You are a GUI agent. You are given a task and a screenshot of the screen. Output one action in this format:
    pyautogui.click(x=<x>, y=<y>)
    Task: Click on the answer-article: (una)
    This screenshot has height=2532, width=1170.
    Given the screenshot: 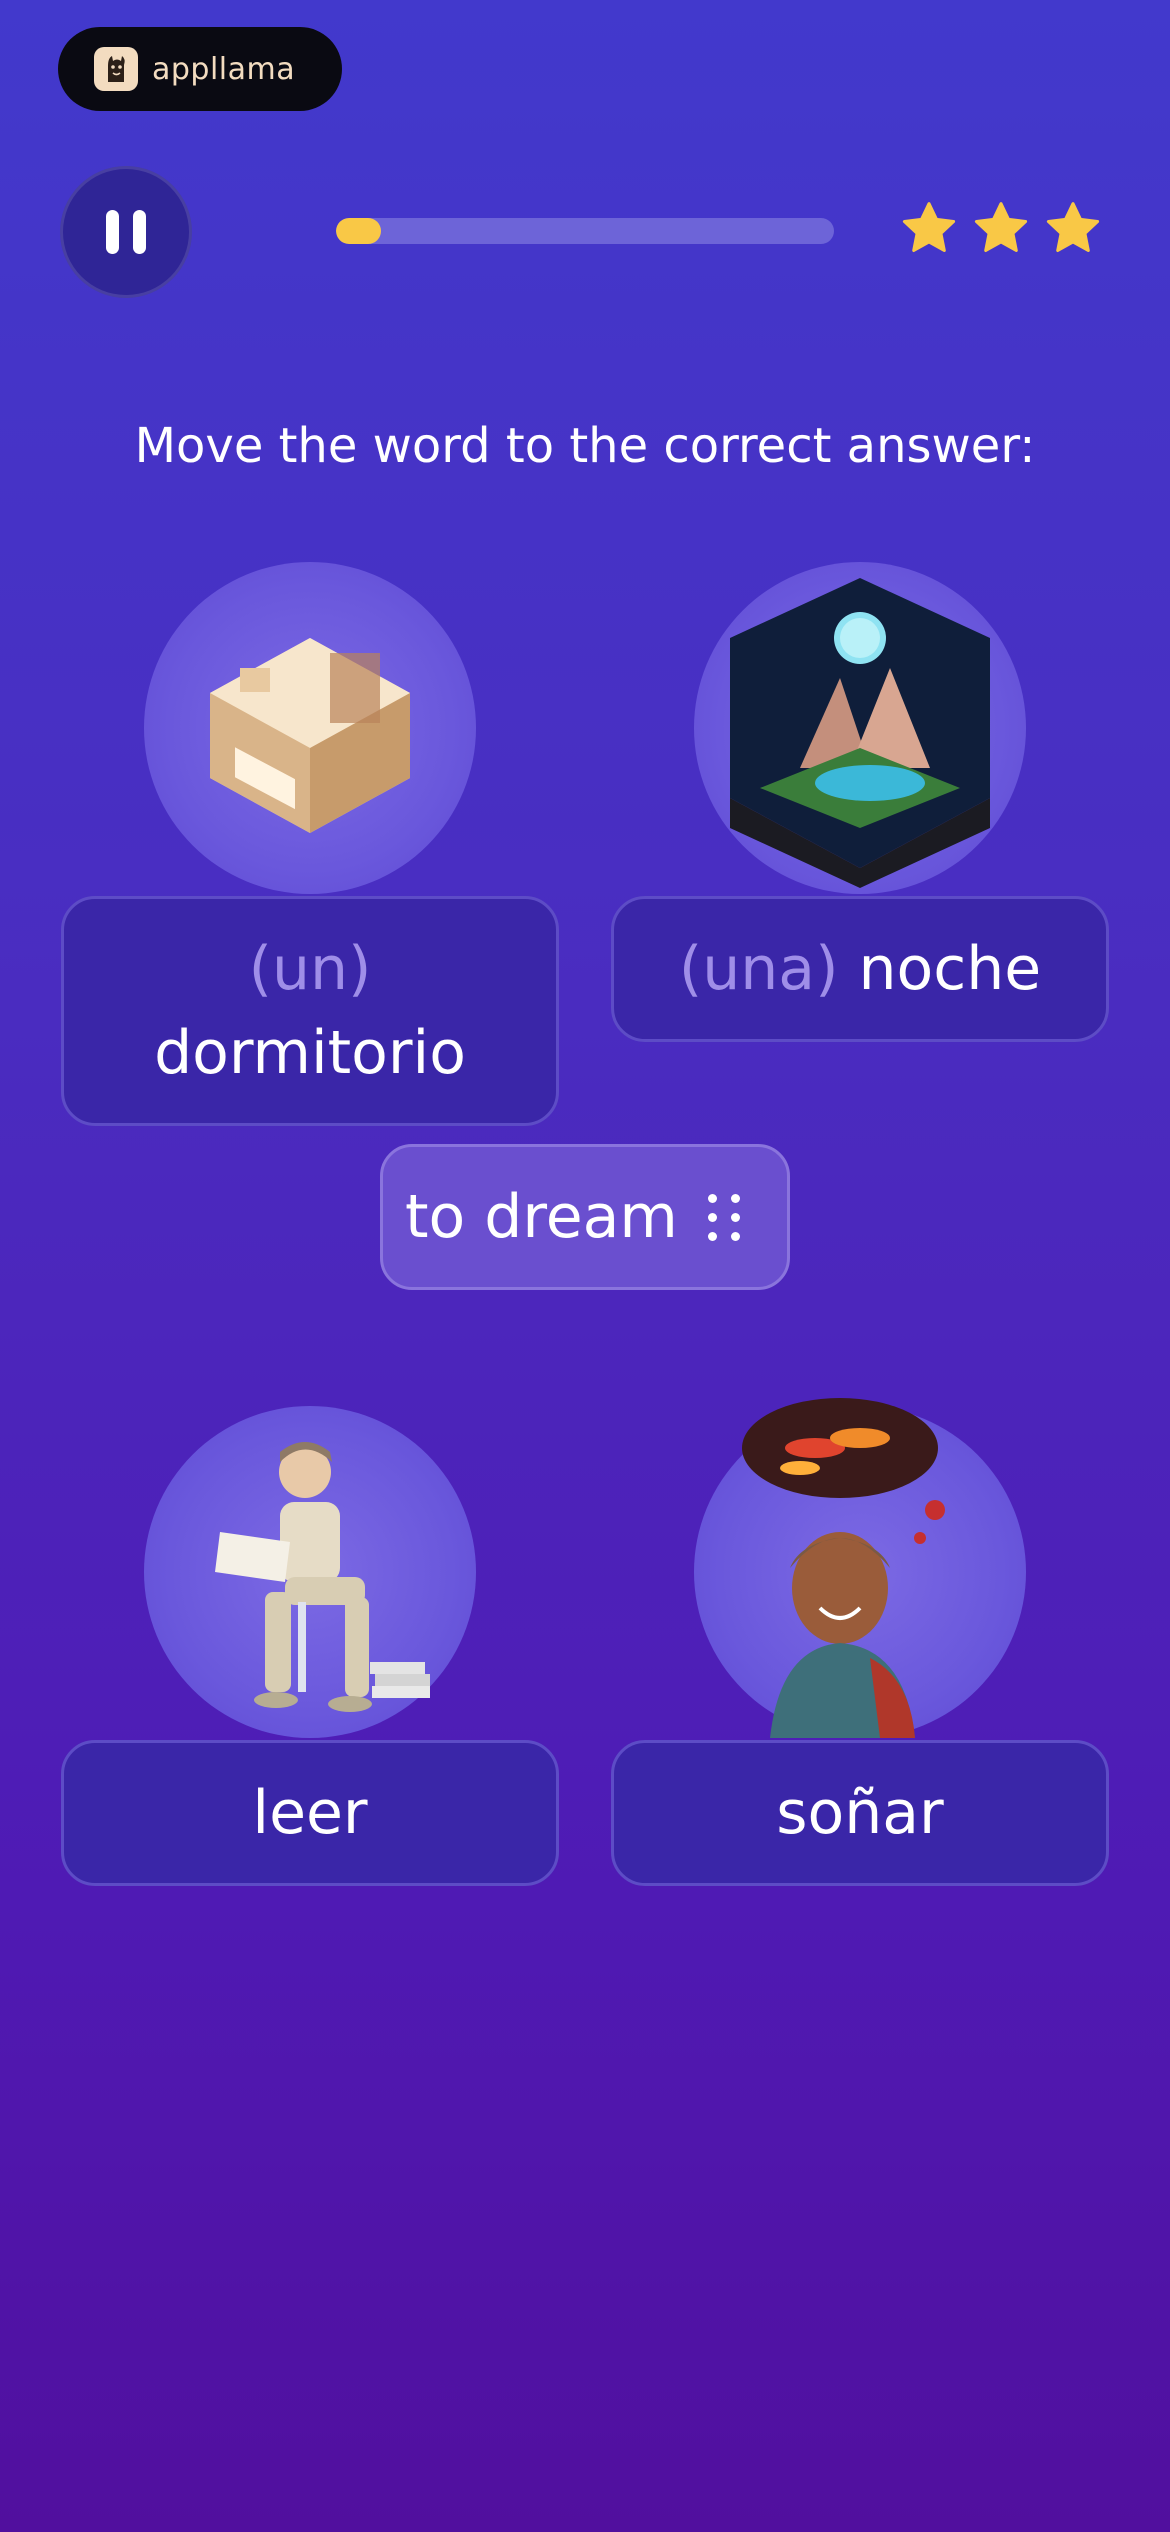 What is the action you would take?
    pyautogui.click(x=758, y=969)
    